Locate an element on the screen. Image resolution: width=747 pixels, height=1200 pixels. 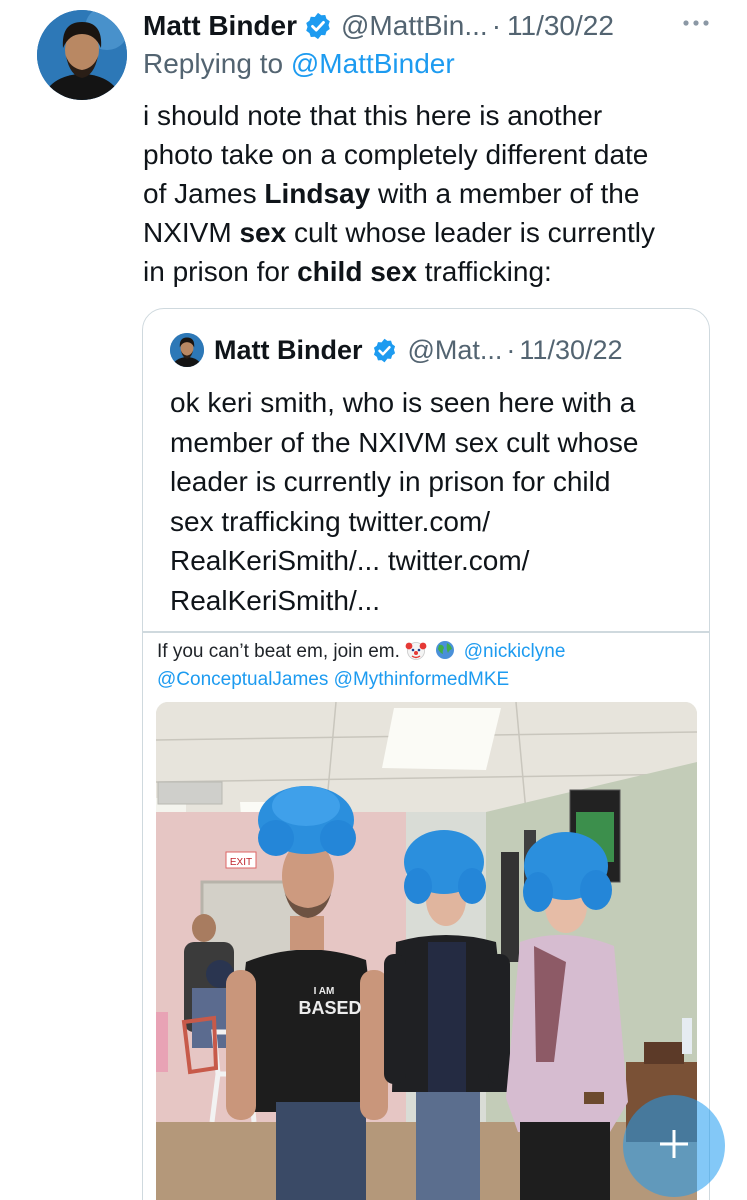
embedded-caption-text: If you can’t beat em, join em. is located at coordinates (281, 651).